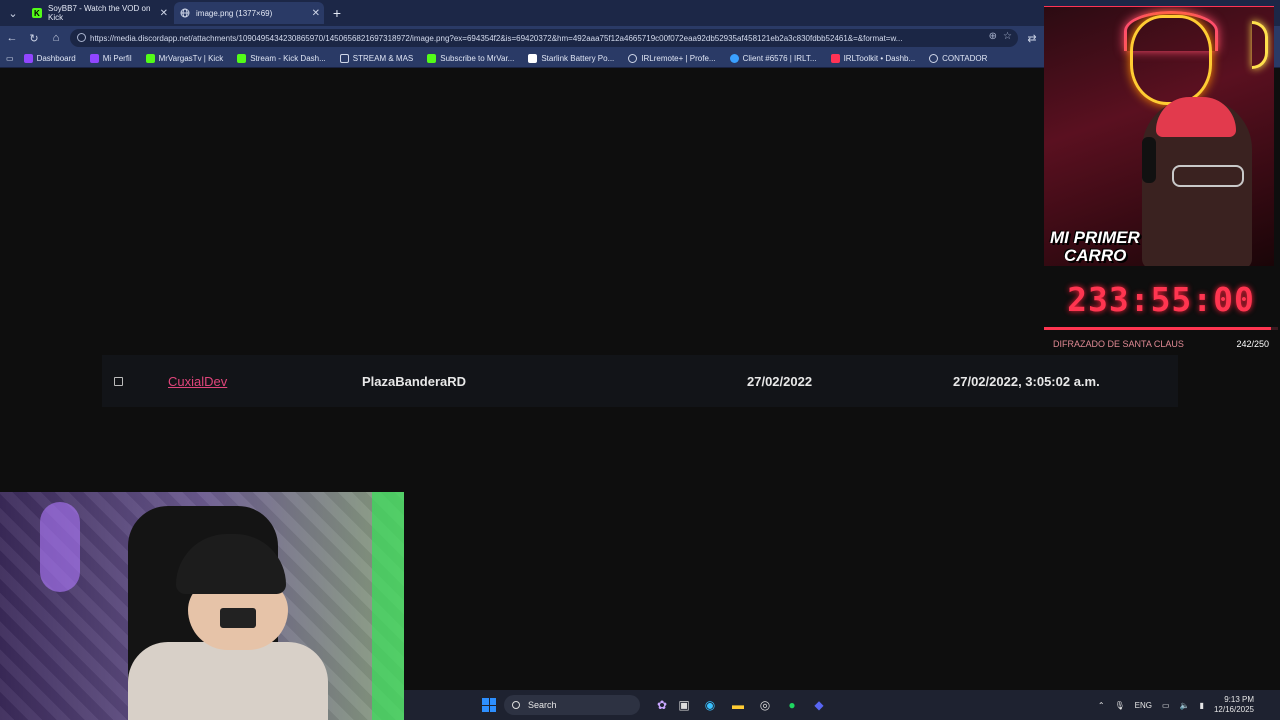  Describe the element at coordinates (1161, 299) in the screenshot. I see `timer-display: 233:55:00` at that location.